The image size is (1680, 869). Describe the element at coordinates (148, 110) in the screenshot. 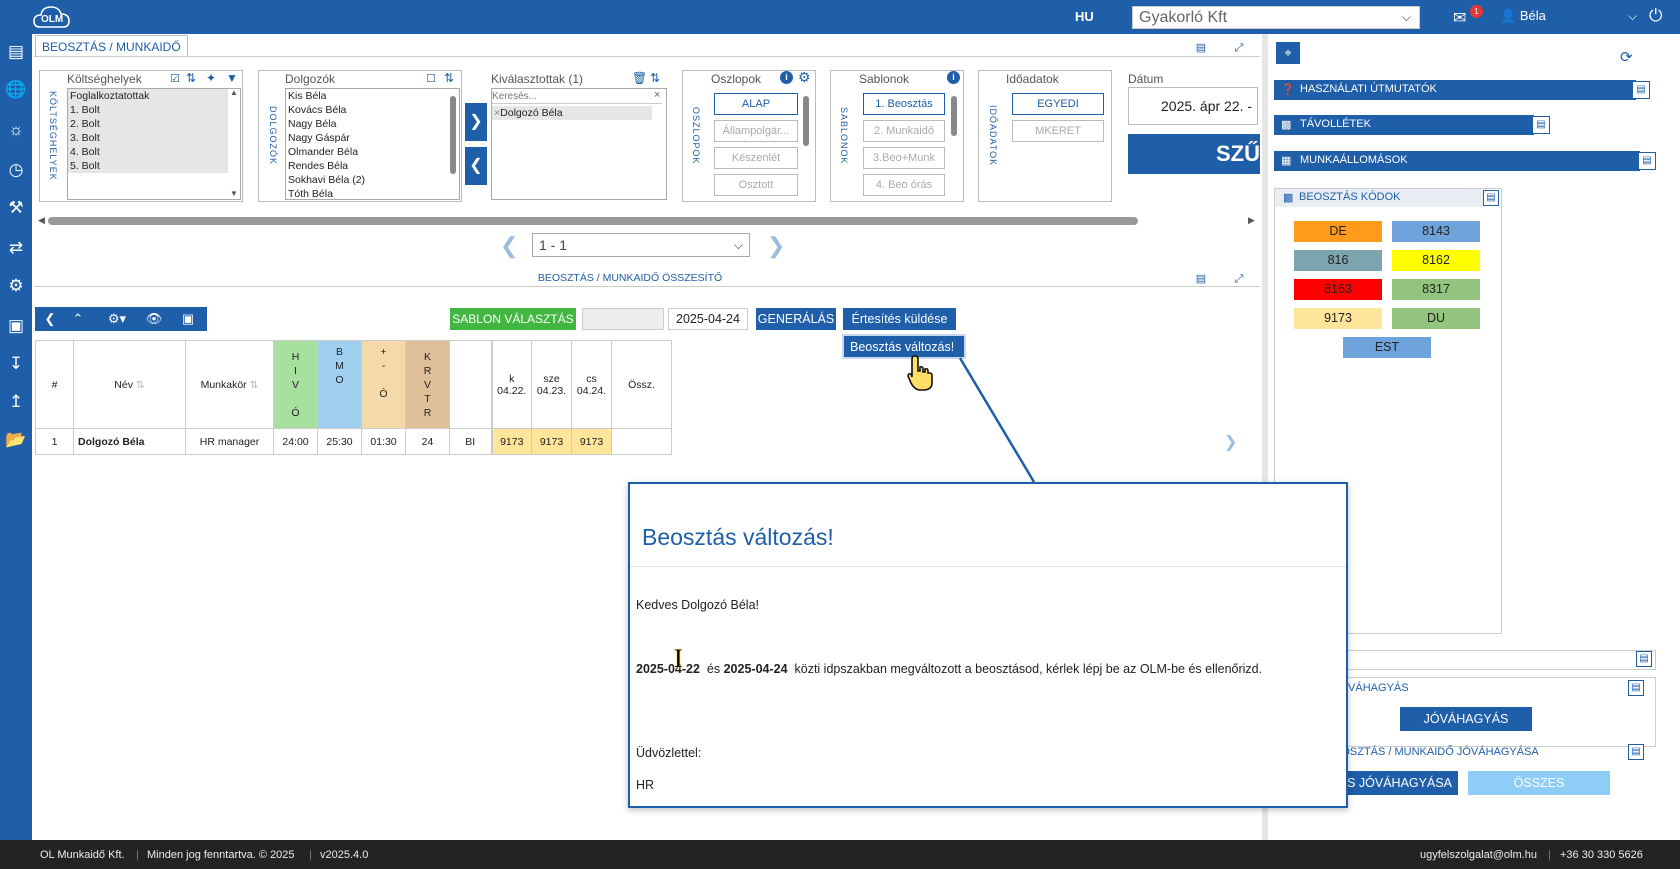

I see `list-item: 1. Bolt` at that location.